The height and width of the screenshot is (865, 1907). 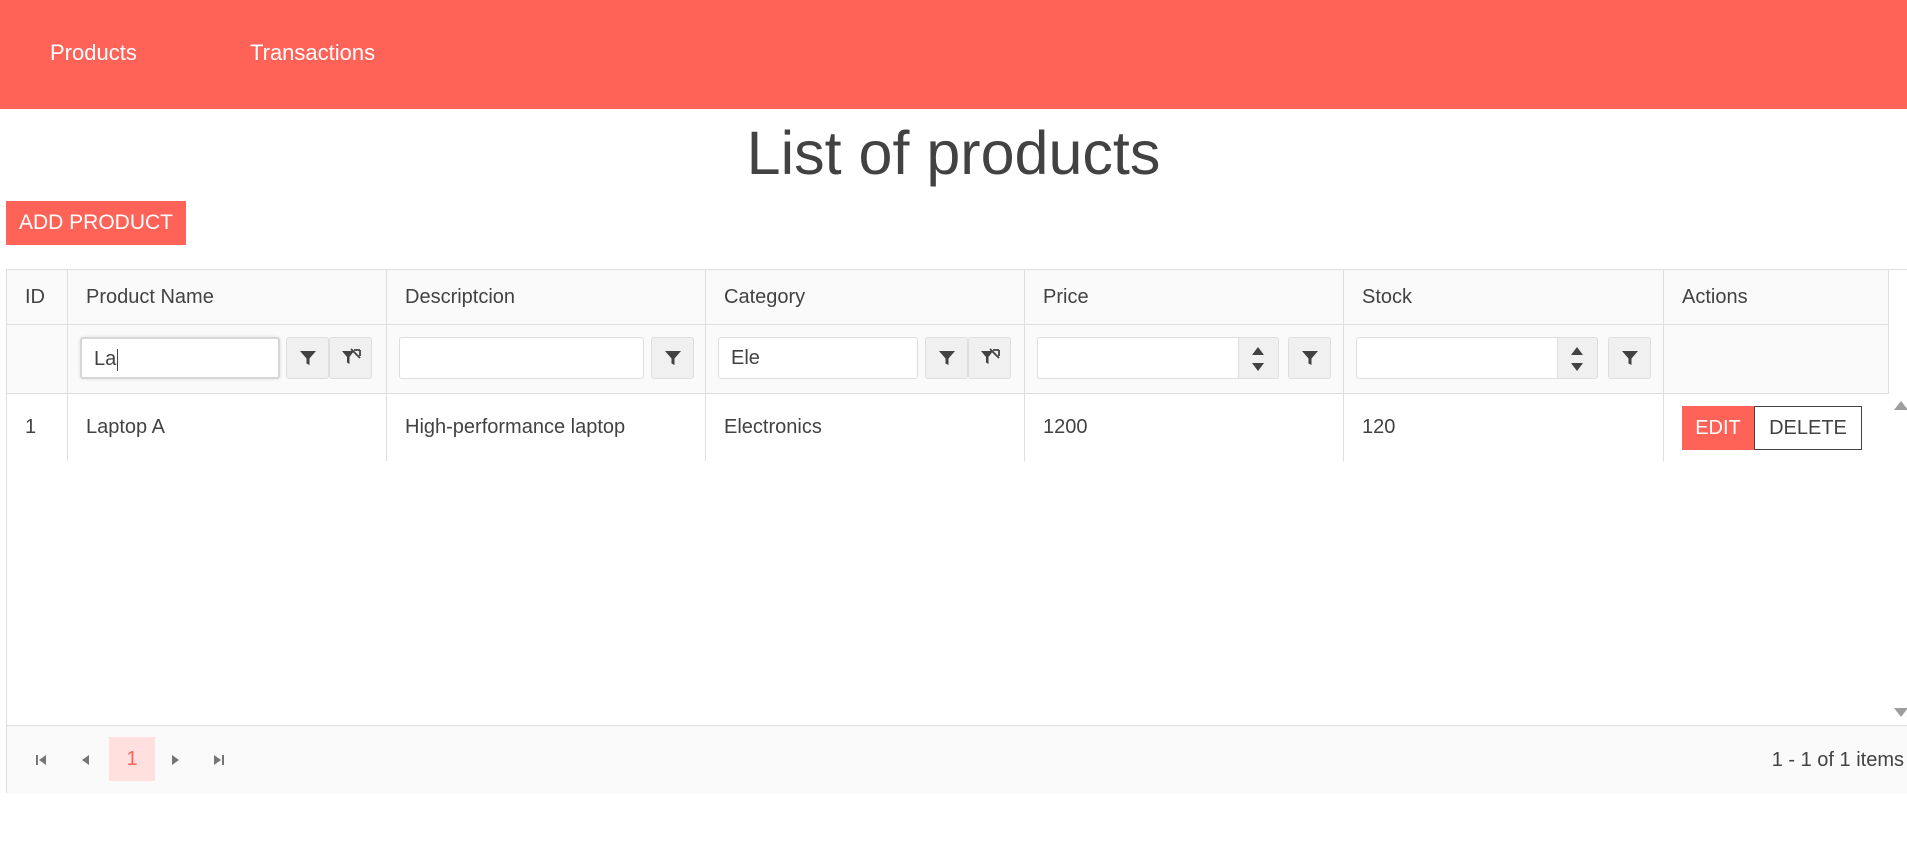 I want to click on price-filter-input, so click(x=1138, y=358).